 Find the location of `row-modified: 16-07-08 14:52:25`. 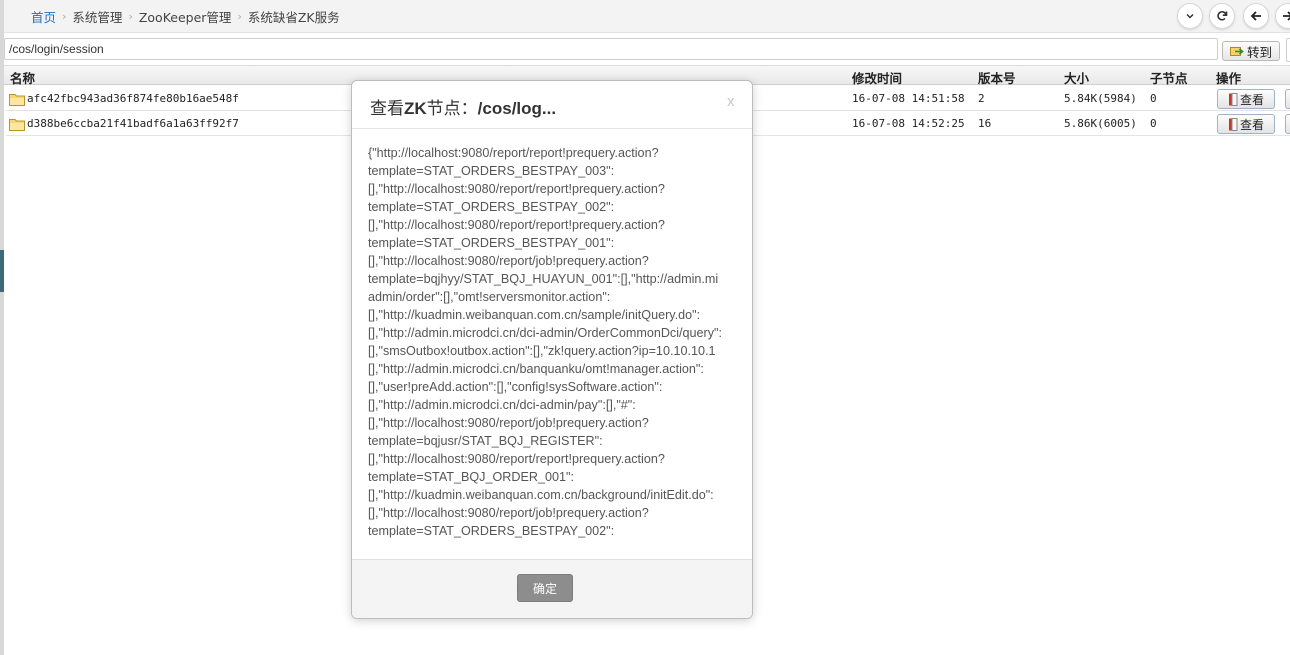

row-modified: 16-07-08 14:52:25 is located at coordinates (908, 123).